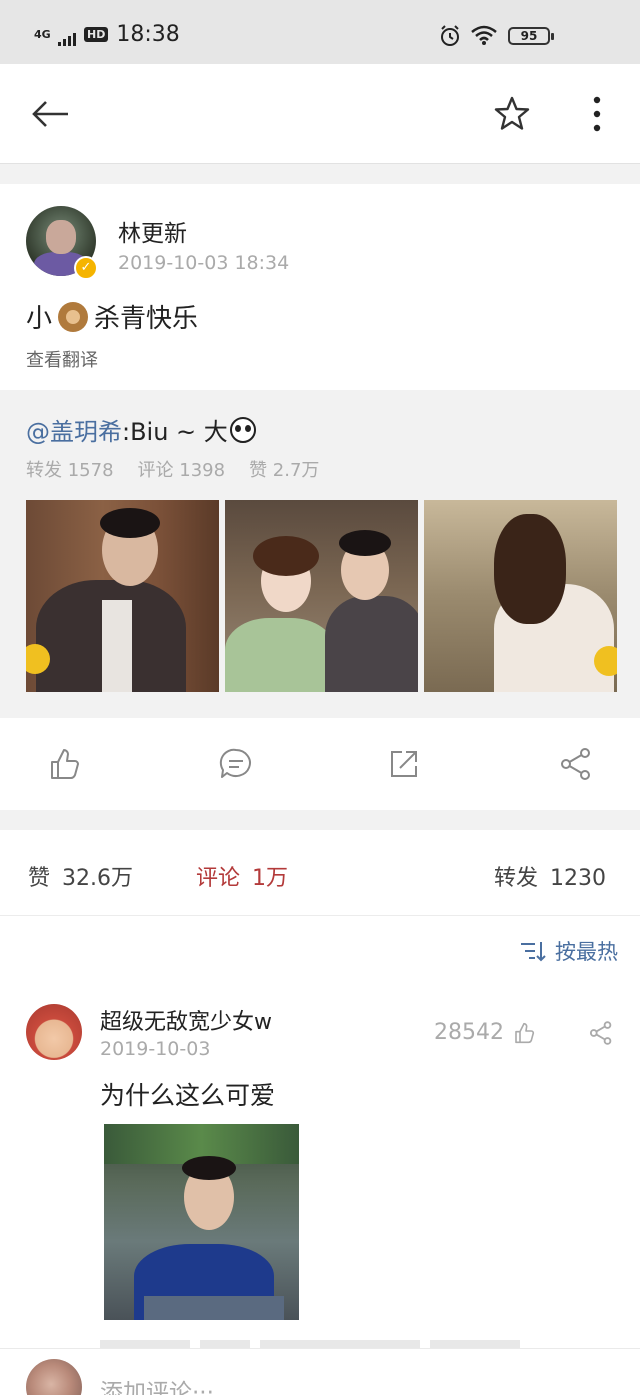  What do you see at coordinates (70, 470) in the screenshot?
I see `repost-count: 转发 1578` at bounding box center [70, 470].